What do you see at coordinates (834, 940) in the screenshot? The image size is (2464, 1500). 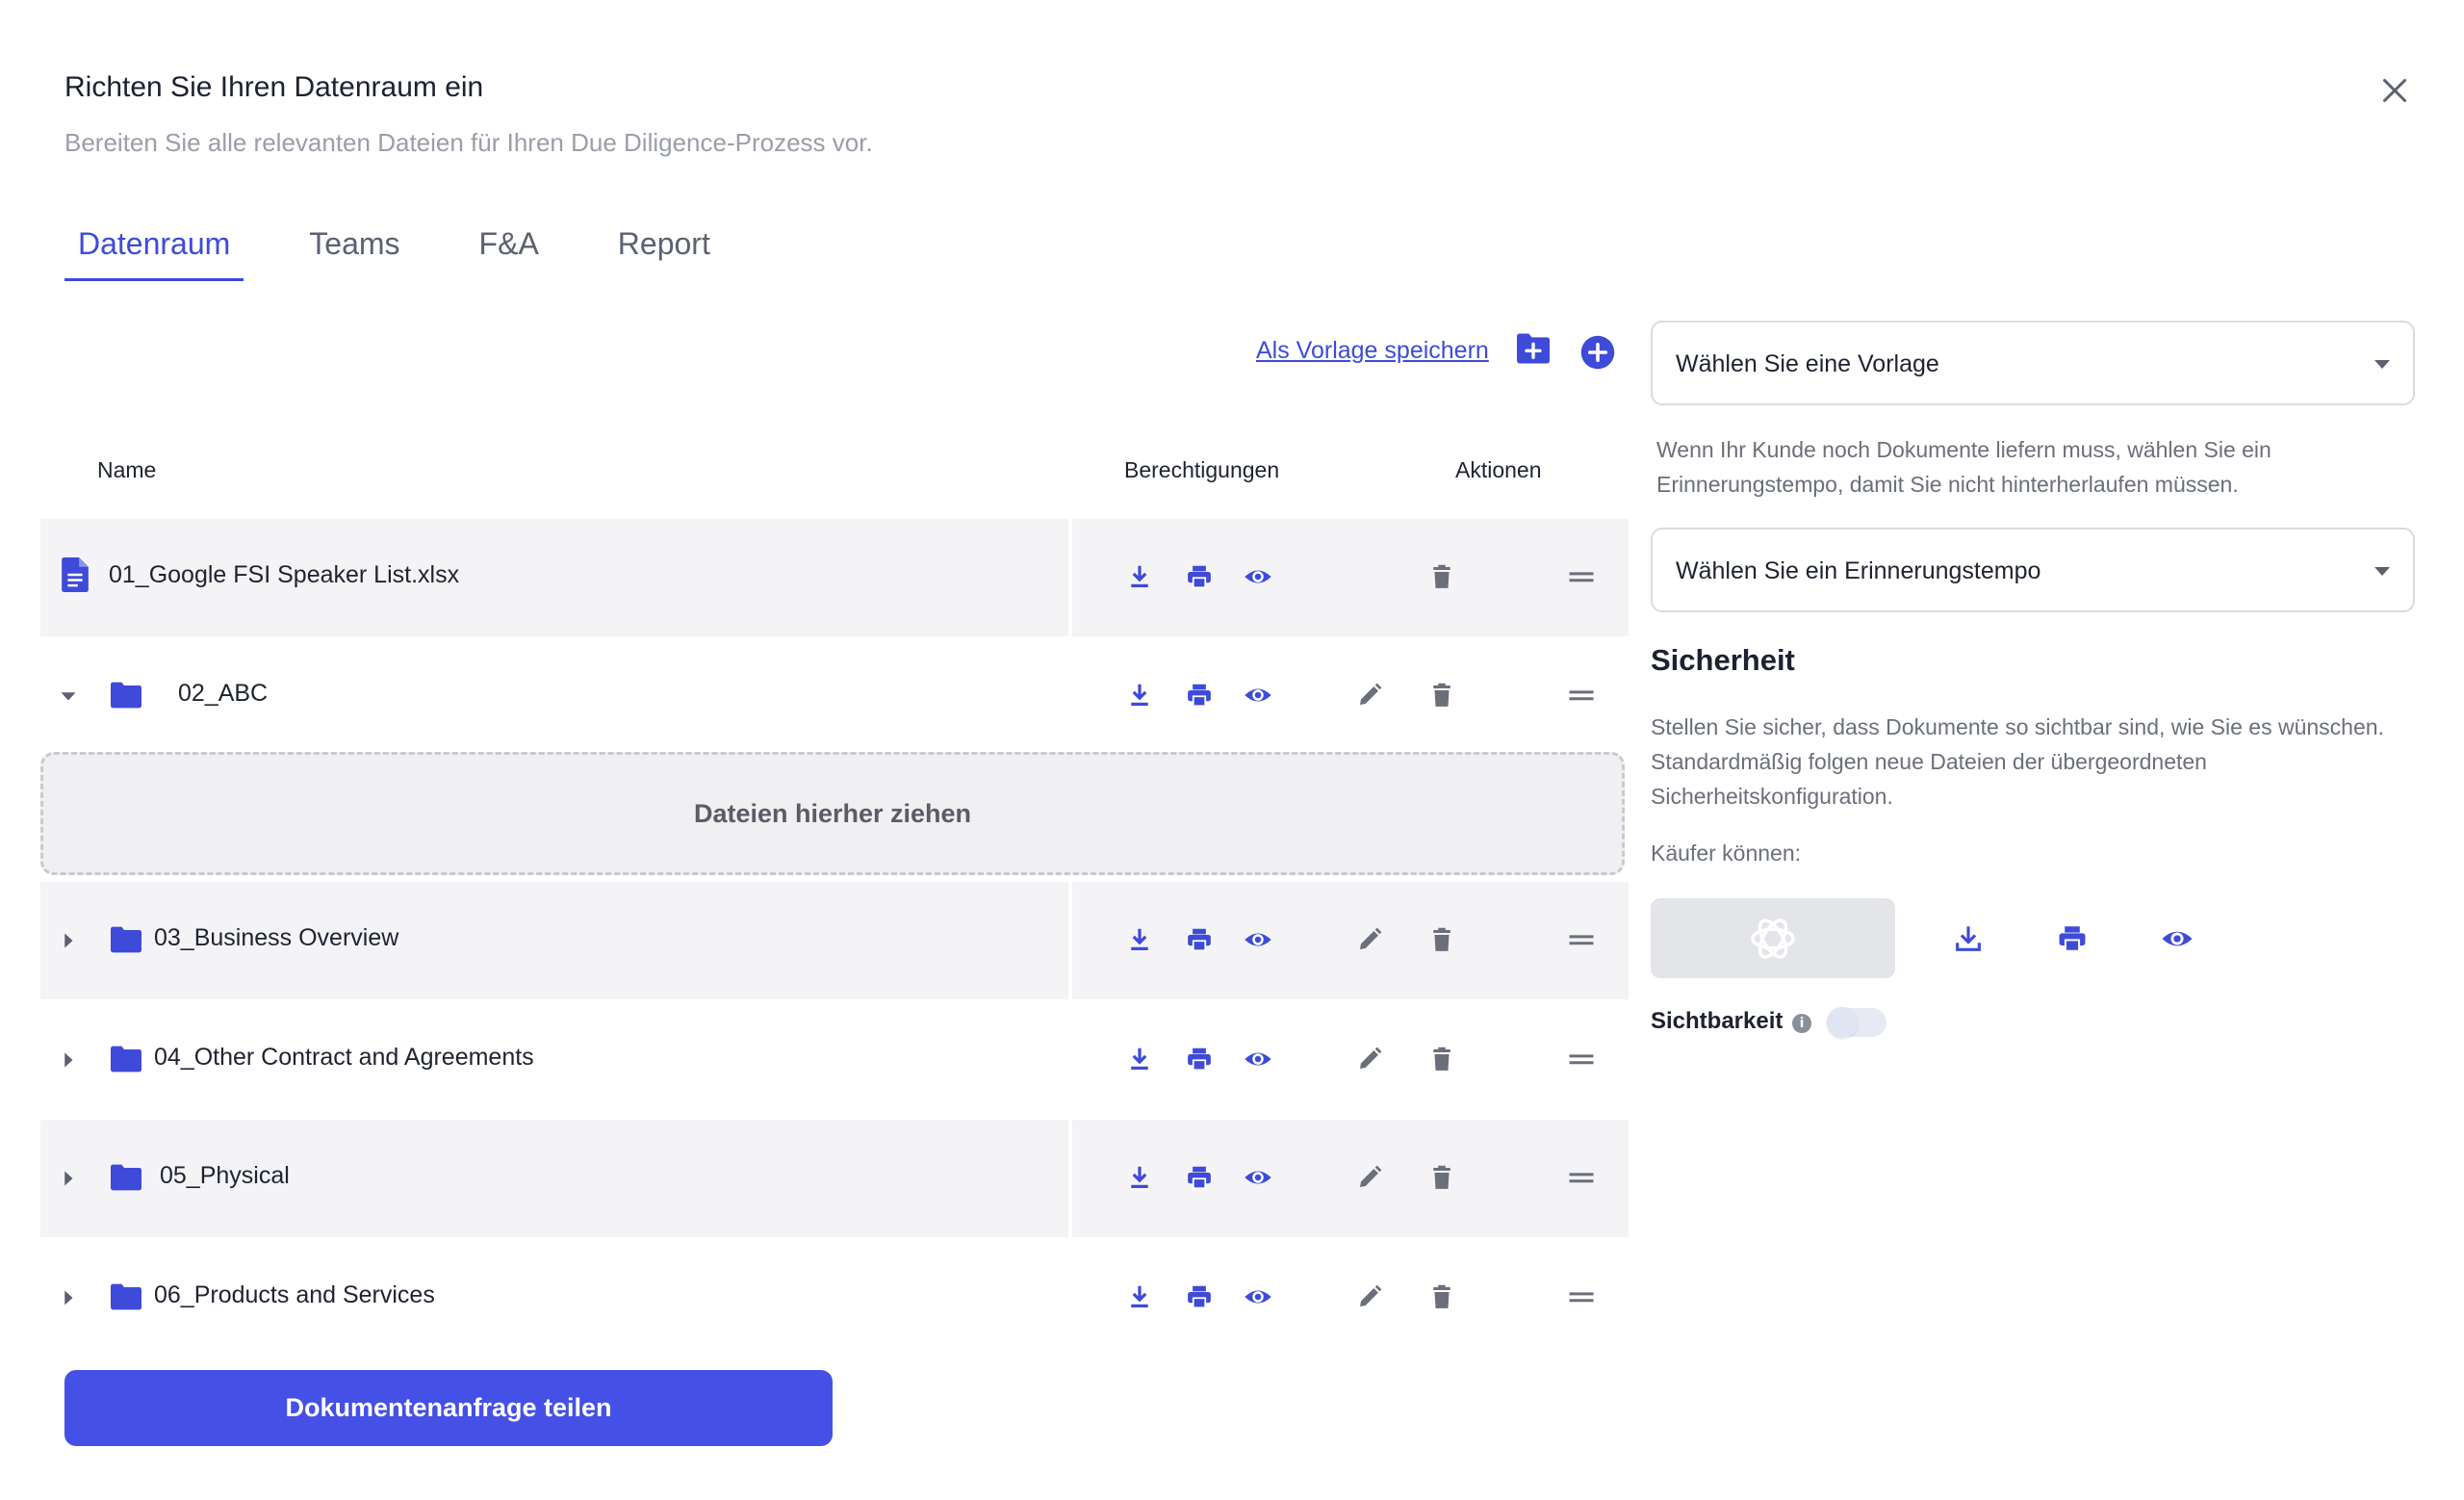 I see `table-row: 03_Business Overview` at bounding box center [834, 940].